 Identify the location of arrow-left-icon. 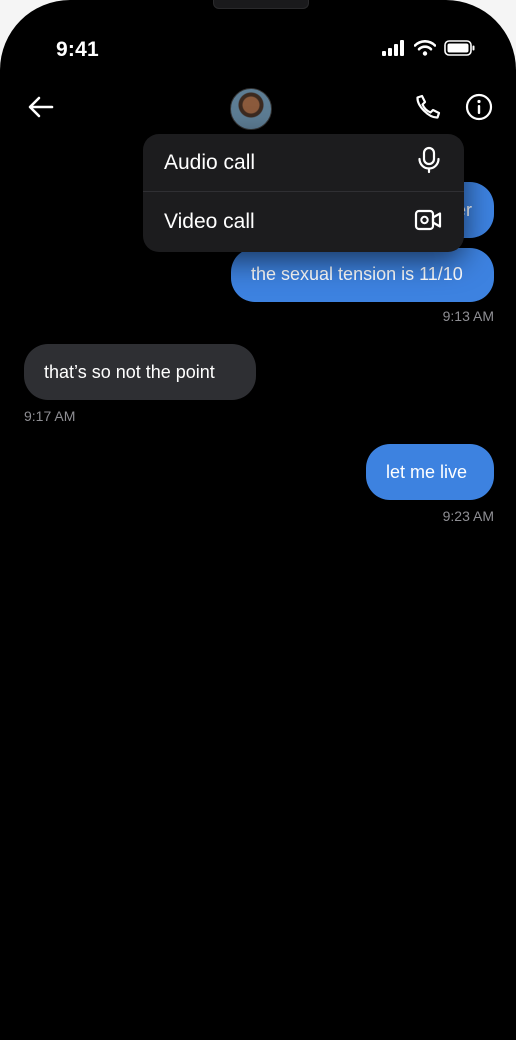
(41, 109).